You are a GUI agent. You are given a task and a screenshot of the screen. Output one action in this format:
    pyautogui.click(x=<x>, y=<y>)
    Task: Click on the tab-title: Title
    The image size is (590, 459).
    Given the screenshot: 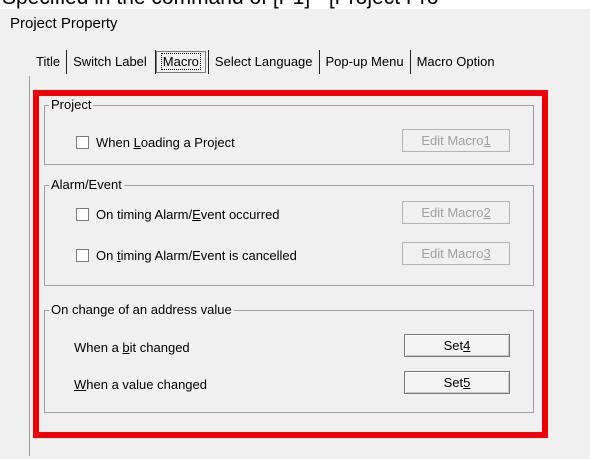 What is the action you would take?
    pyautogui.click(x=48, y=62)
    